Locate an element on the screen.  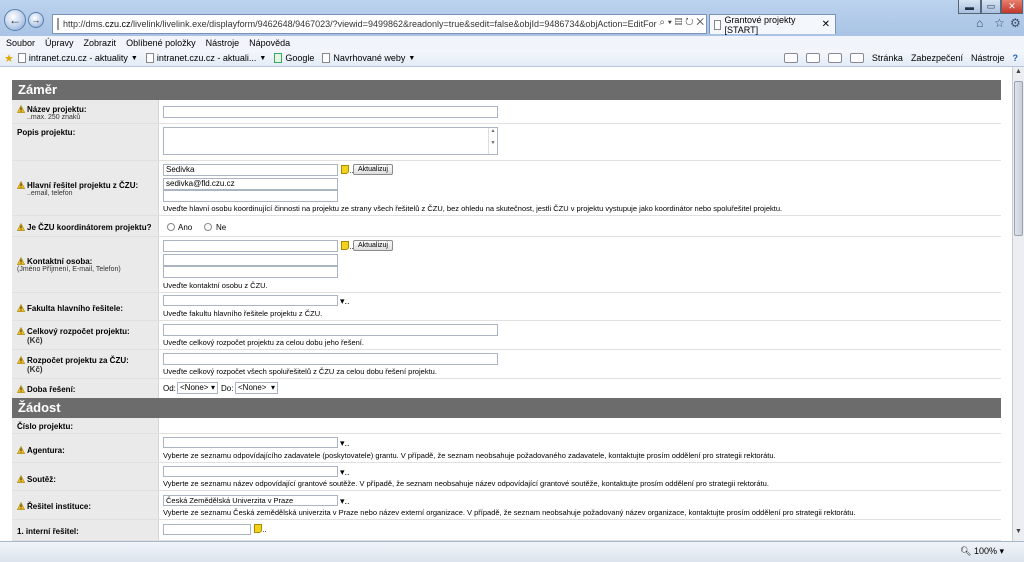
zoom-value: 100% is located at coordinates (985, 551).